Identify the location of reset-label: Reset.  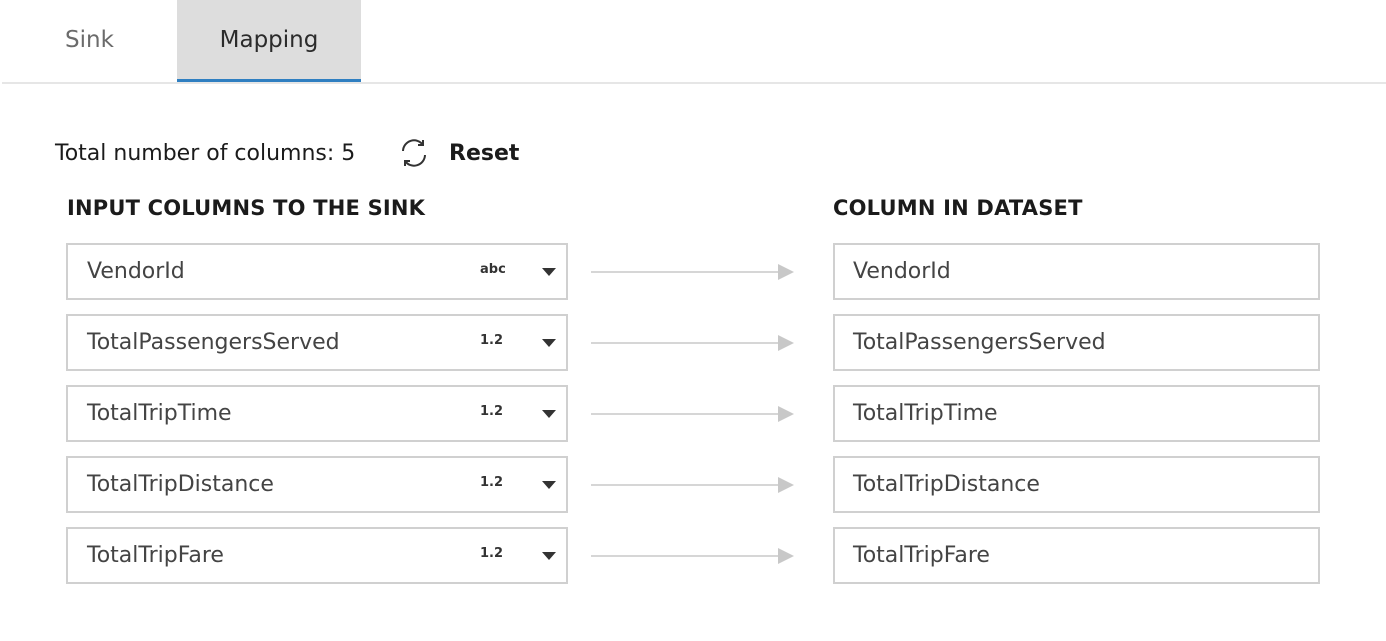
(484, 153).